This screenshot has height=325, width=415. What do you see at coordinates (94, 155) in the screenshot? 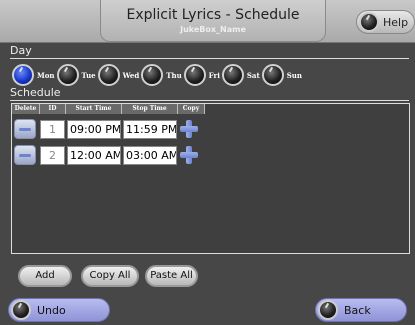
I see `start-time-field: 12:00 AM` at bounding box center [94, 155].